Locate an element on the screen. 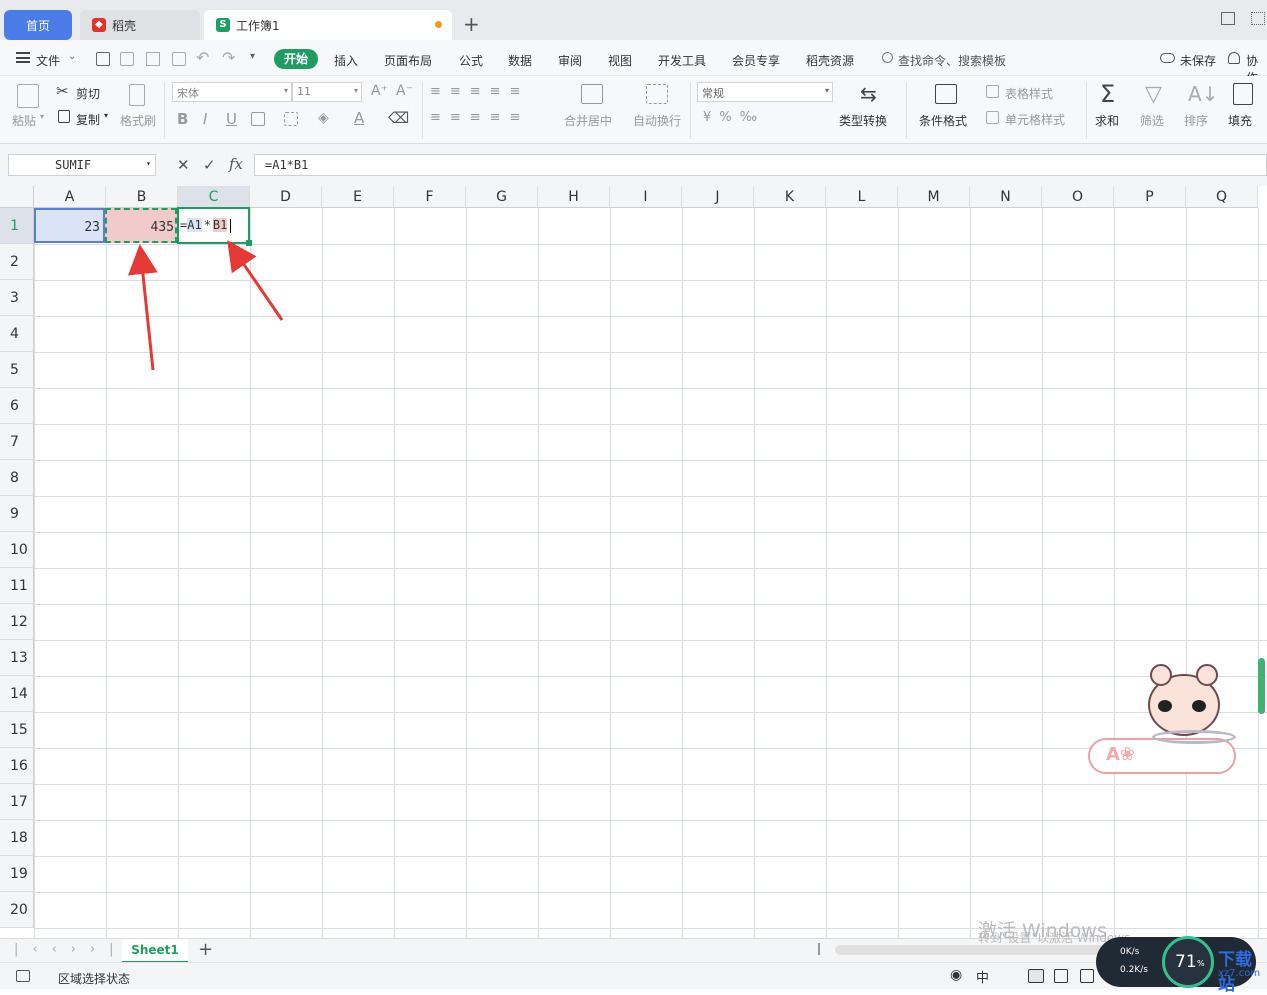 This screenshot has height=995, width=1267. apps-grid-icon is located at coordinates (1258, 18).